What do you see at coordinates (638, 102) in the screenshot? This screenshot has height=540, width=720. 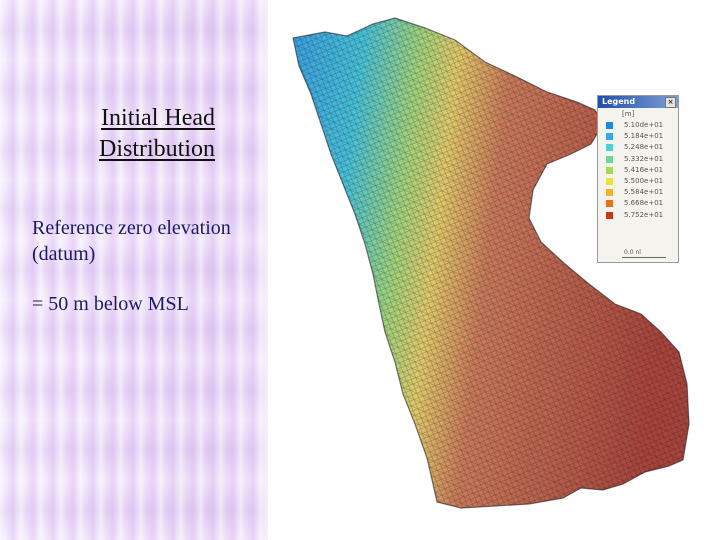 I see `legend-titlebar: Legend ×` at bounding box center [638, 102].